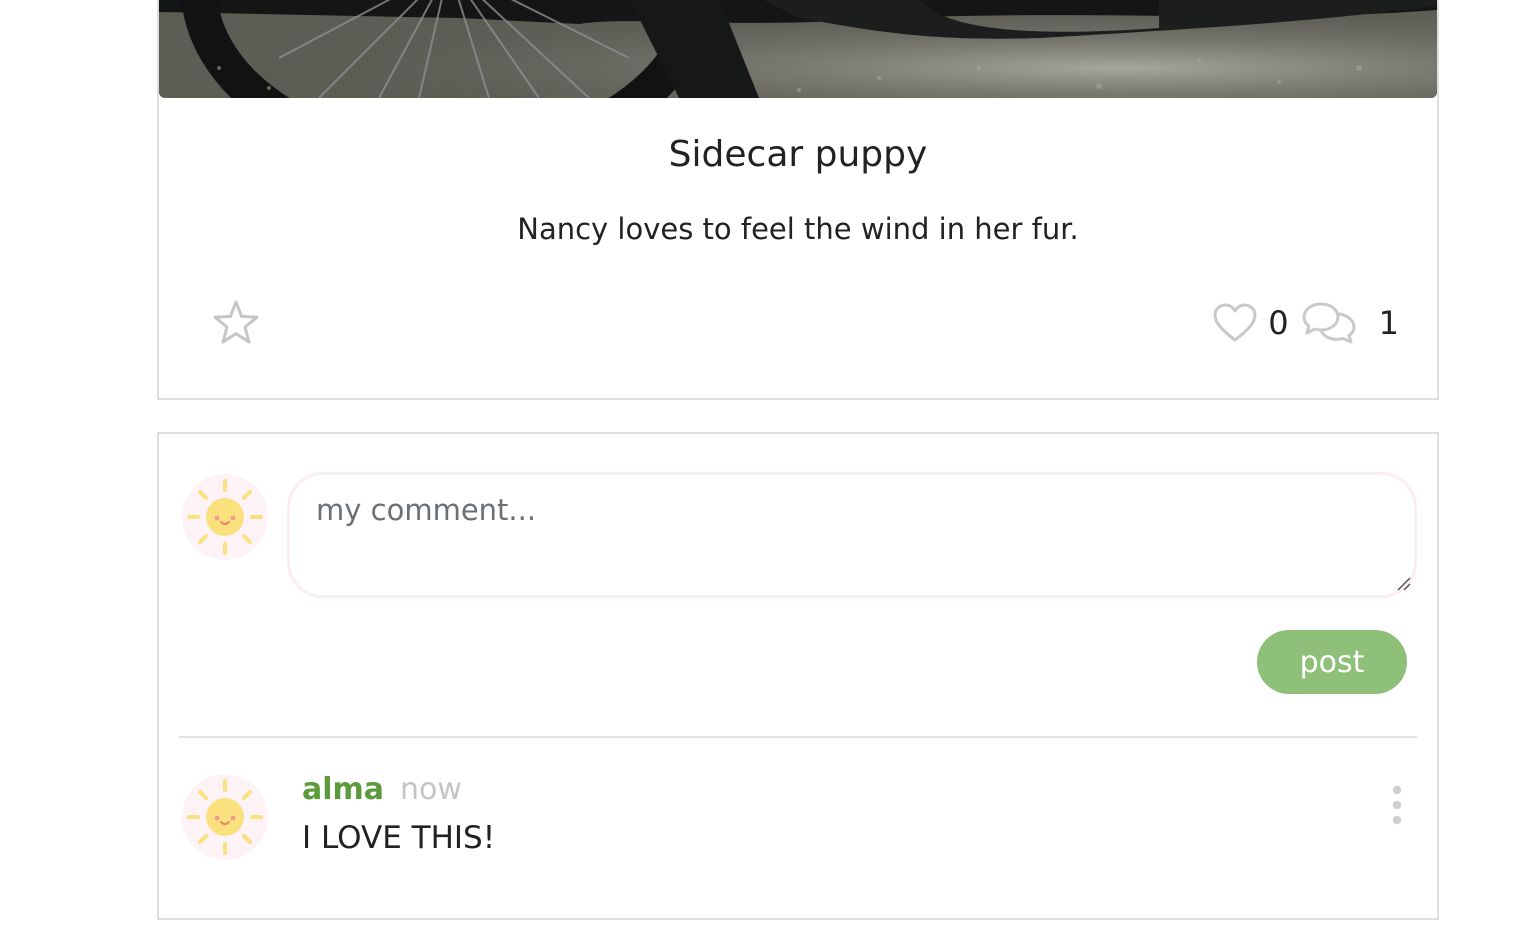 The width and height of the screenshot is (1522, 934). Describe the element at coordinates (1235, 322) in the screenshot. I see `heart-outline-icon` at that location.